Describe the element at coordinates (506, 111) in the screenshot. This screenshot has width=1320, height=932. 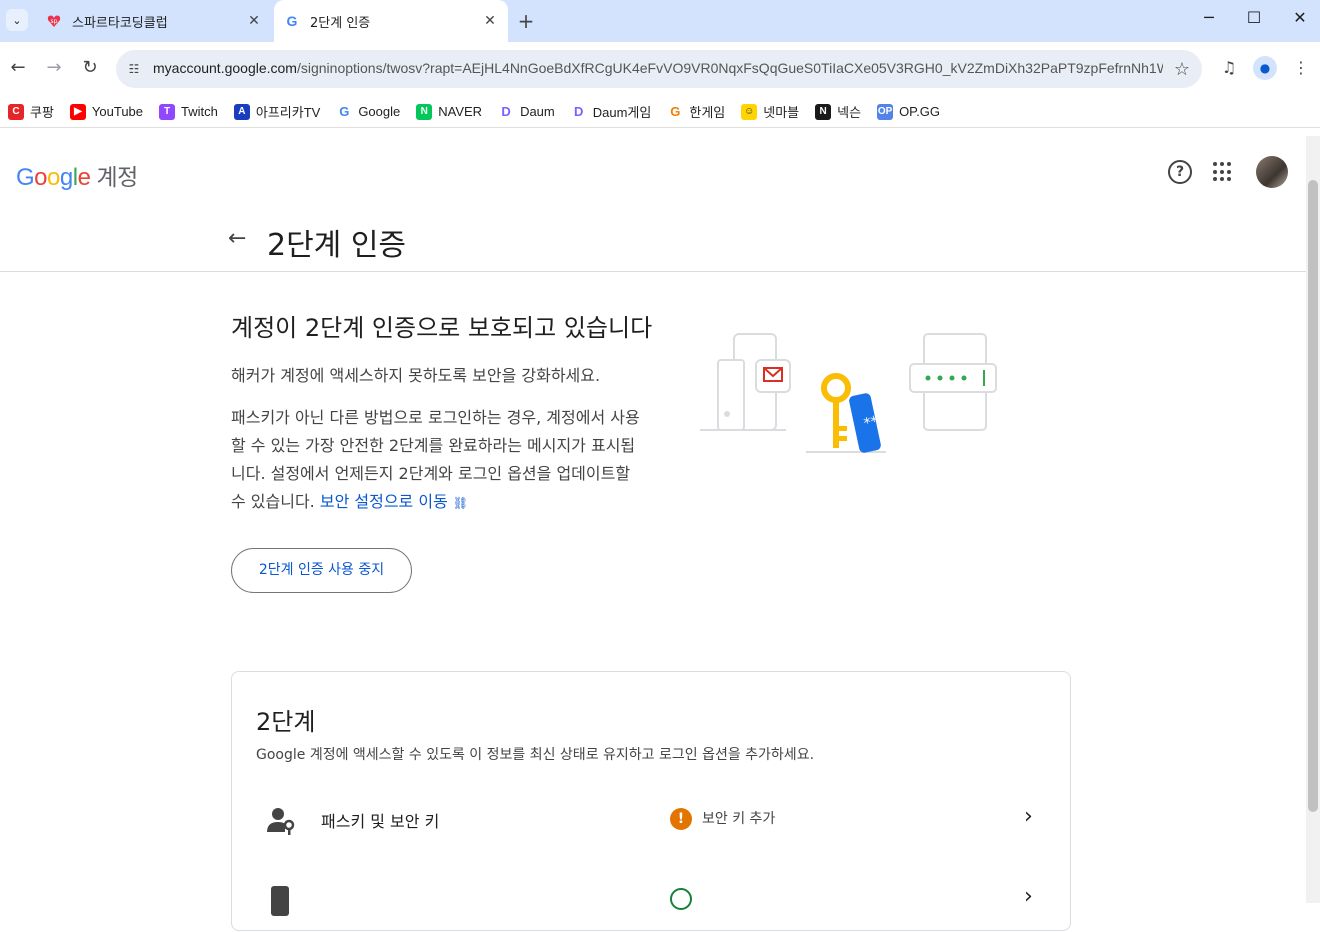
I see `daum-icon: D` at that location.